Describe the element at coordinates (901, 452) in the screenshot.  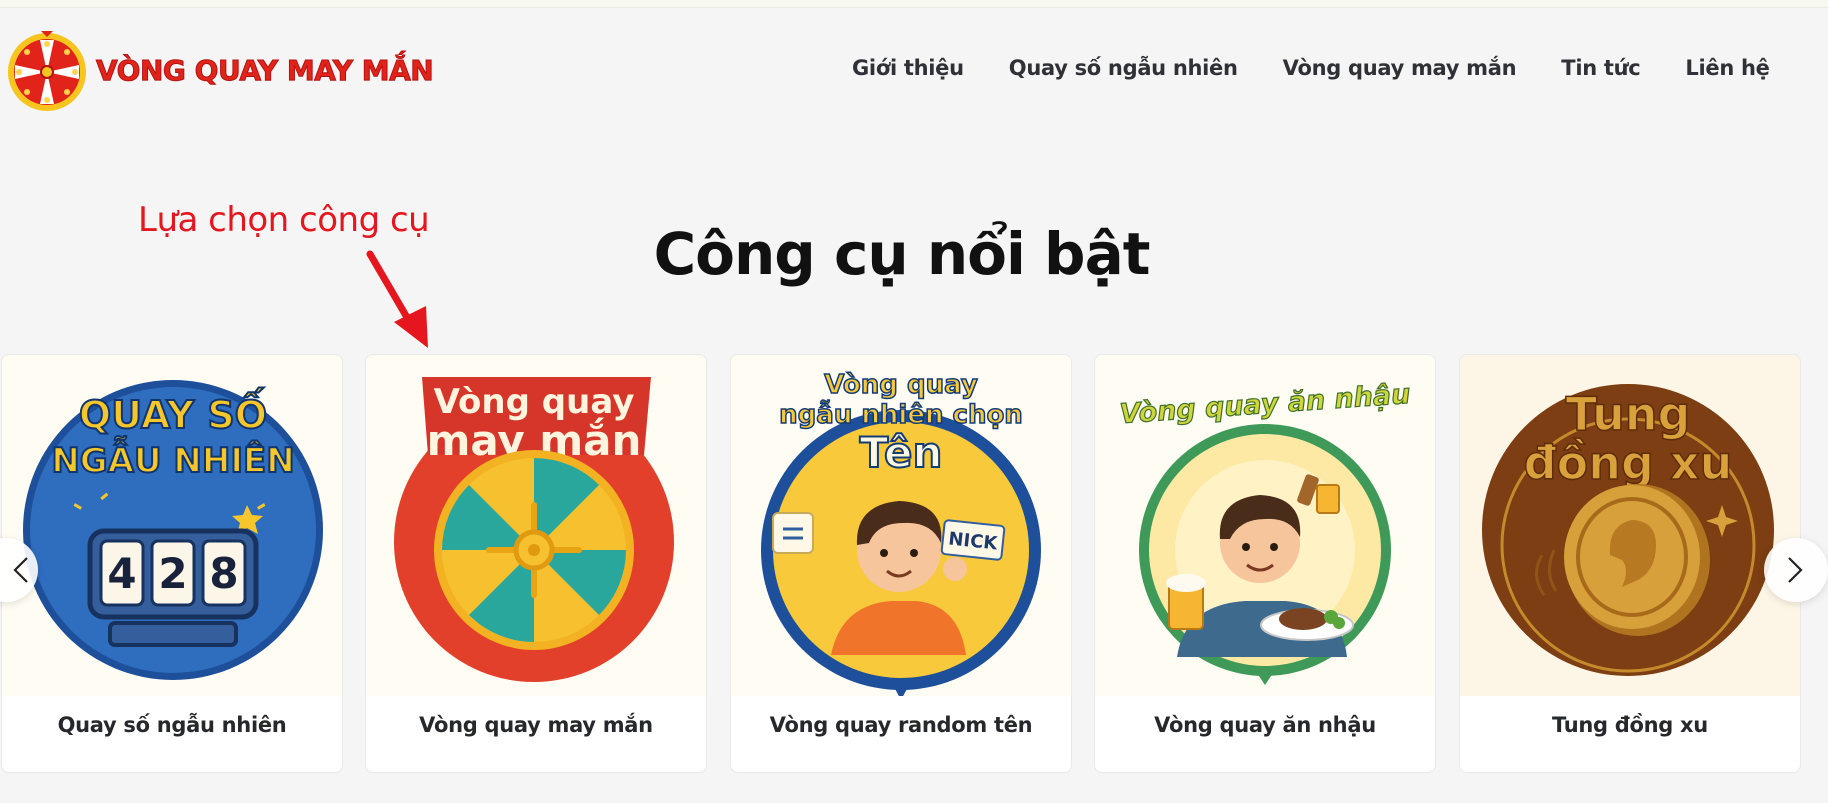
I see `card-image-title-line-3: Tên` at that location.